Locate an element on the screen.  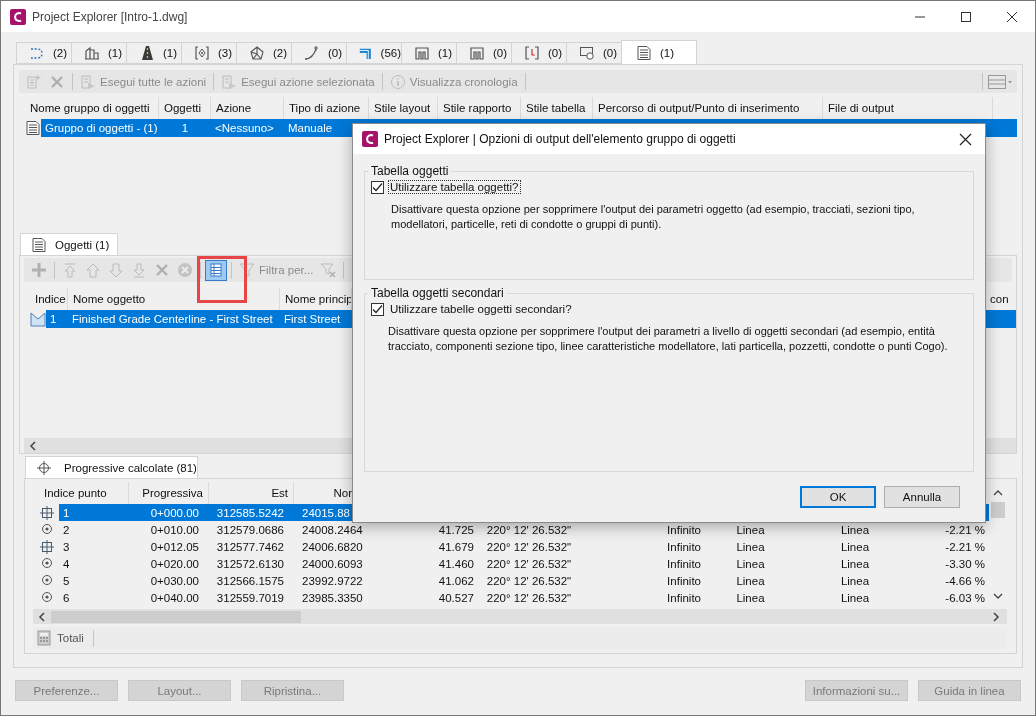
table-cell-text: 312579.0686 is located at coordinates (250, 530).